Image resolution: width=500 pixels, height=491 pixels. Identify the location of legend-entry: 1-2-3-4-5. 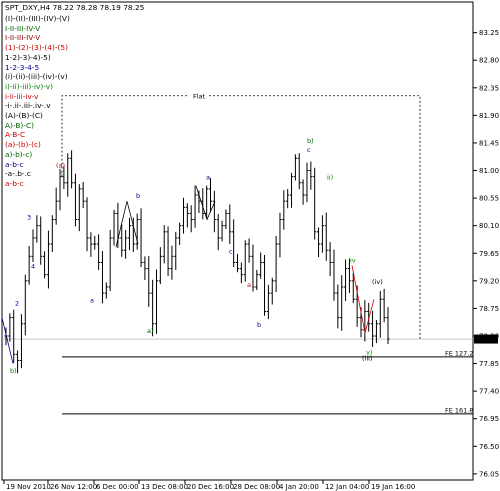
(22, 67).